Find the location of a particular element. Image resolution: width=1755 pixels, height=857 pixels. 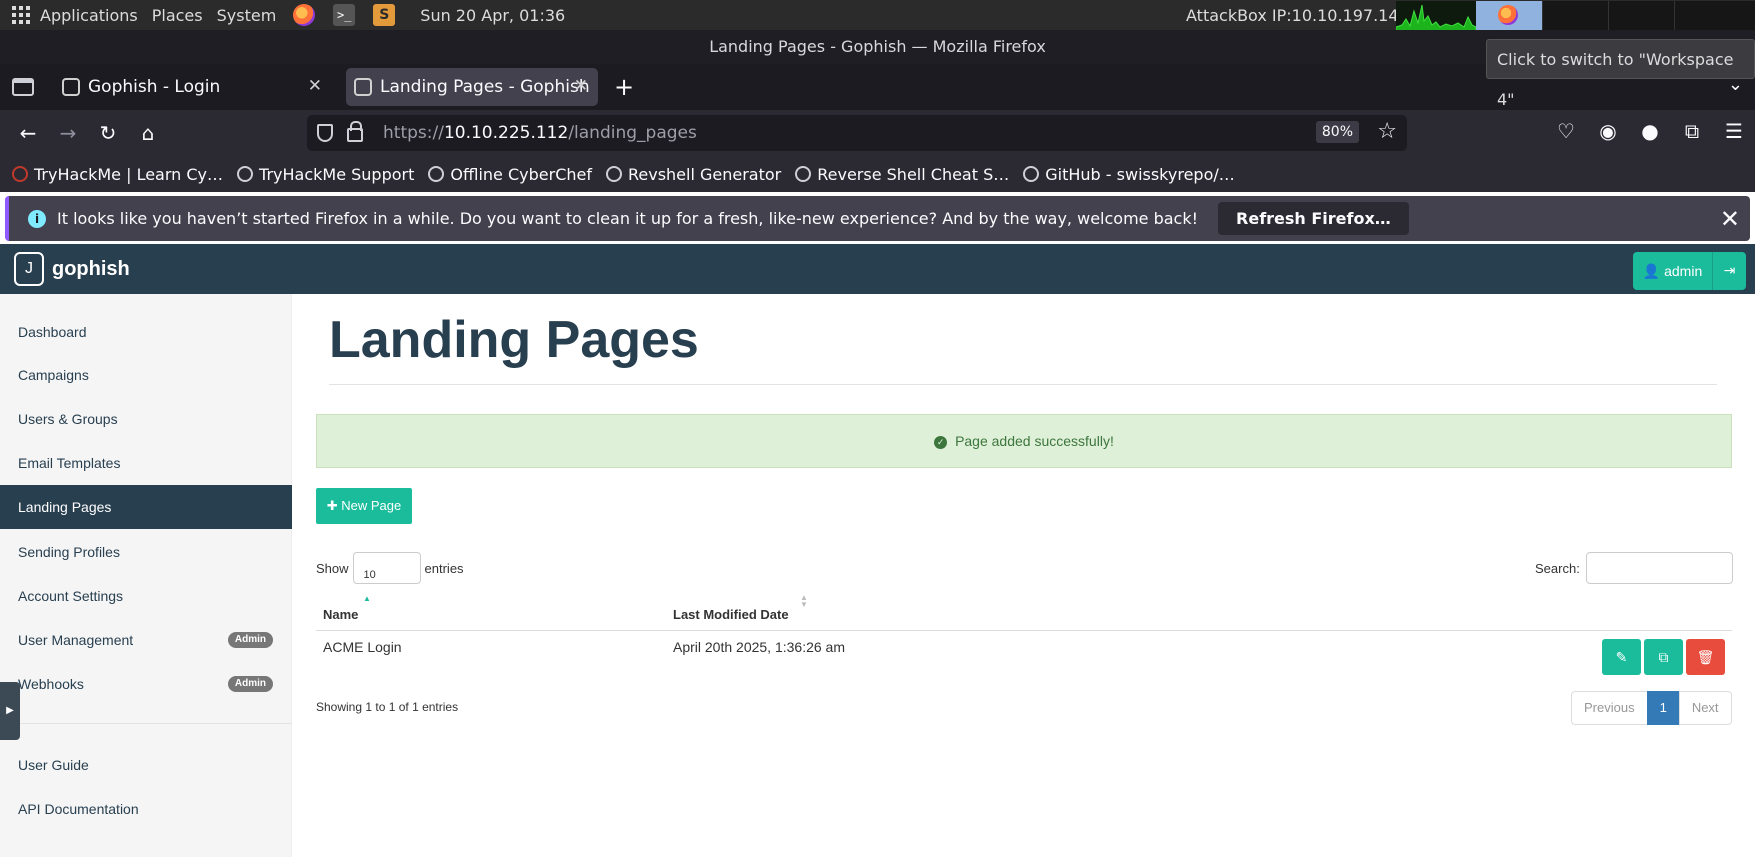

admin-user-button: 👤 admin is located at coordinates (1672, 271).